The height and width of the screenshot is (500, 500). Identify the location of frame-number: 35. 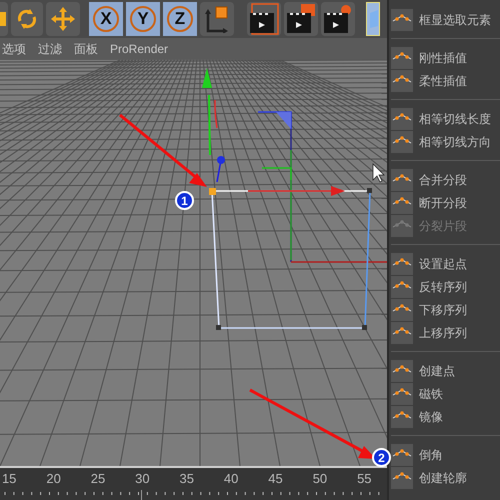
(186, 479).